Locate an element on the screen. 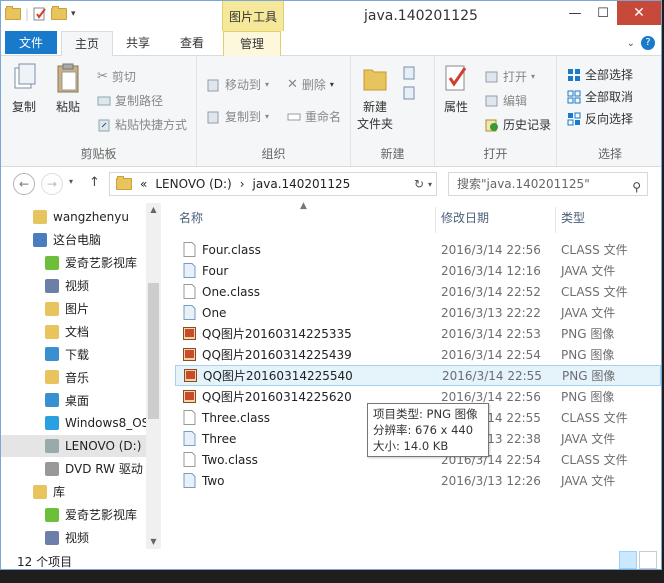  folder-icon is located at coordinates (13, 13).